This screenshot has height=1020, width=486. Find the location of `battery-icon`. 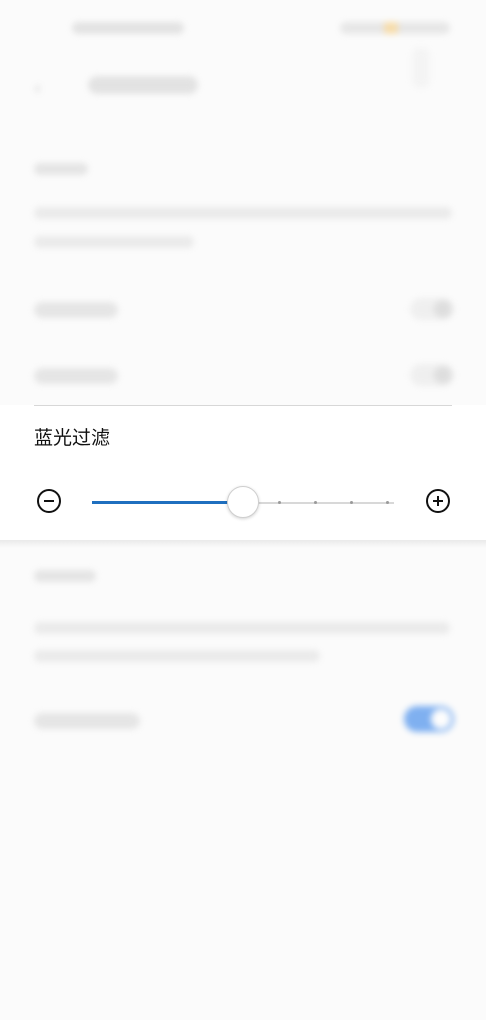

battery-icon is located at coordinates (391, 28).